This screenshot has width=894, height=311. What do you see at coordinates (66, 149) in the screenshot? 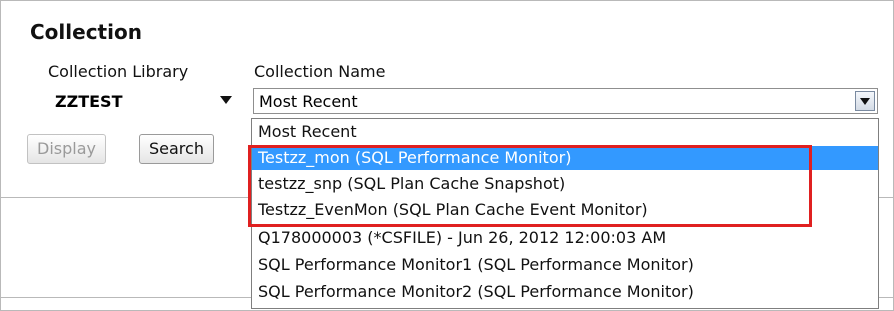
I see `display-button: Display` at bounding box center [66, 149].